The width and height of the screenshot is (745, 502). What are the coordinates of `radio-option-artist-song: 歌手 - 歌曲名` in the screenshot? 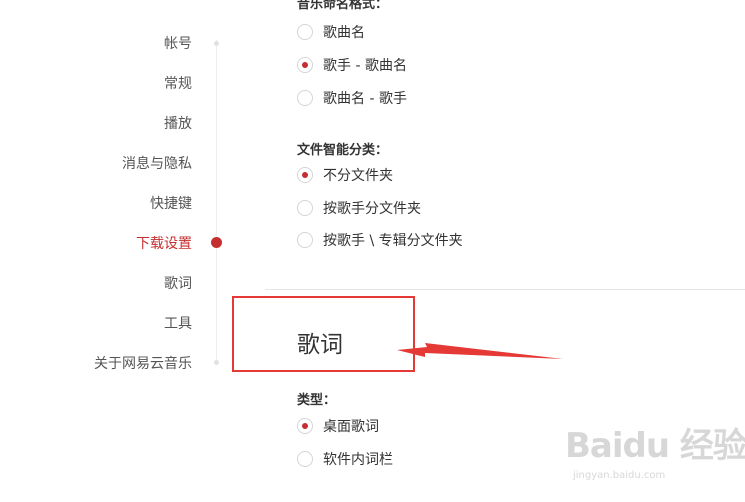 It's located at (352, 65).